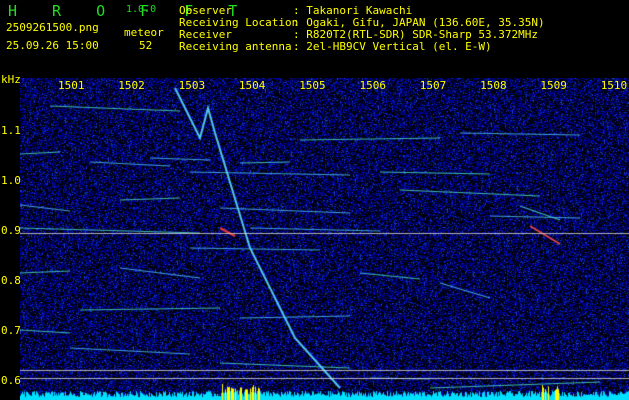  I want to click on y-tick-label: 0.8, so click(11, 280).